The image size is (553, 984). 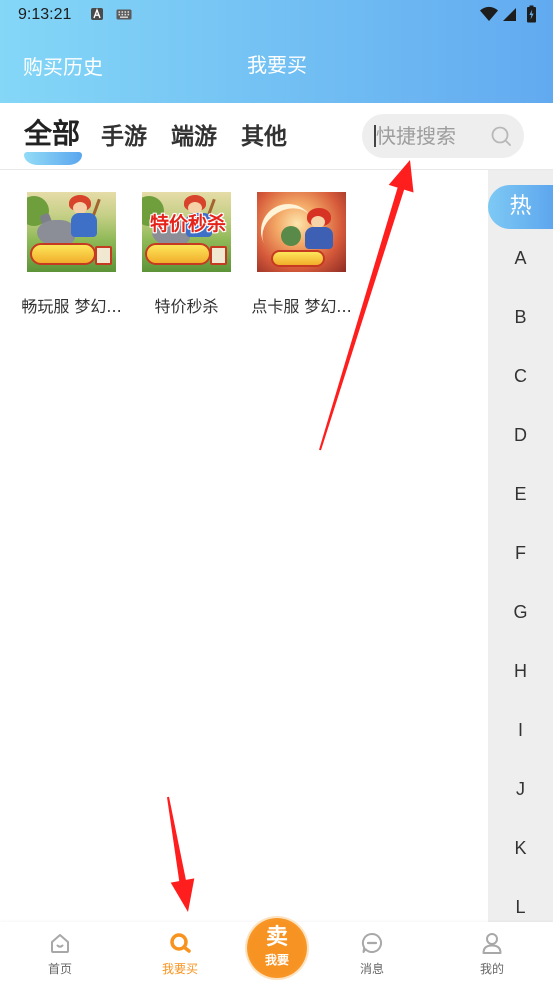 I want to click on message-icon, so click(x=372, y=942).